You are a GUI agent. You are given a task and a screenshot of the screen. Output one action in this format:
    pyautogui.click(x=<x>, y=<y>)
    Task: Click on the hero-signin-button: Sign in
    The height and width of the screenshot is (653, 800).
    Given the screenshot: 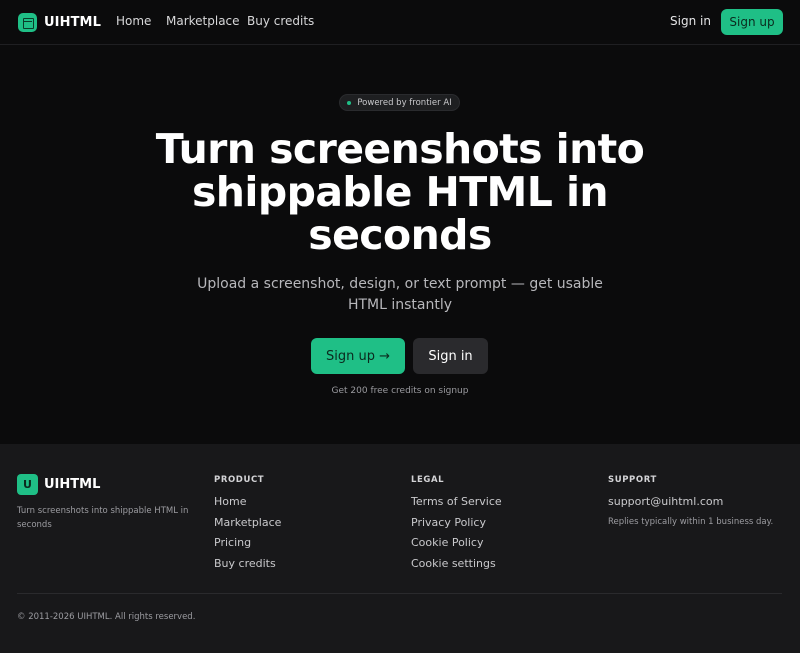 What is the action you would take?
    pyautogui.click(x=450, y=356)
    